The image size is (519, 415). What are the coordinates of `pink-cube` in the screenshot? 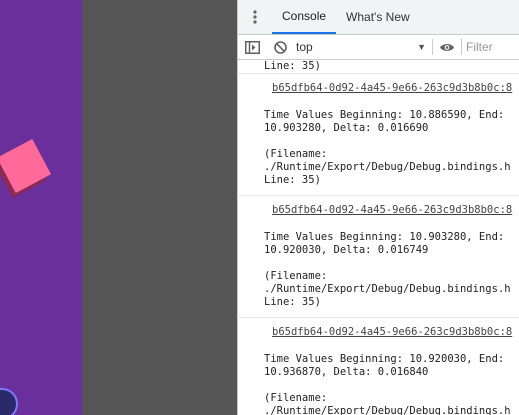 It's located at (26, 166).